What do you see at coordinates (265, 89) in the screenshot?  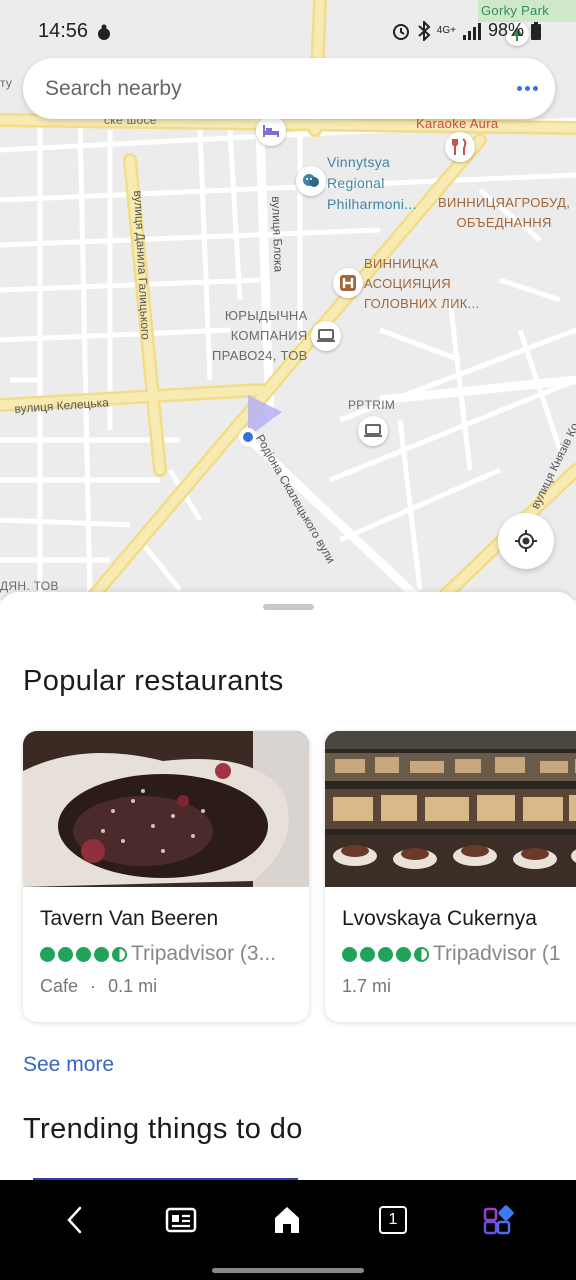 I see `search-input` at bounding box center [265, 89].